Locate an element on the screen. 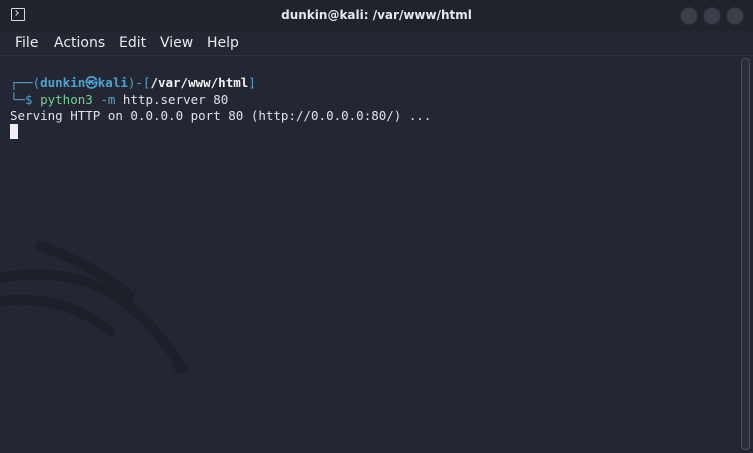 Image resolution: width=753 pixels, height=453 pixels. title-bar: dunkin@kali: /var/www/html is located at coordinates (376, 16).